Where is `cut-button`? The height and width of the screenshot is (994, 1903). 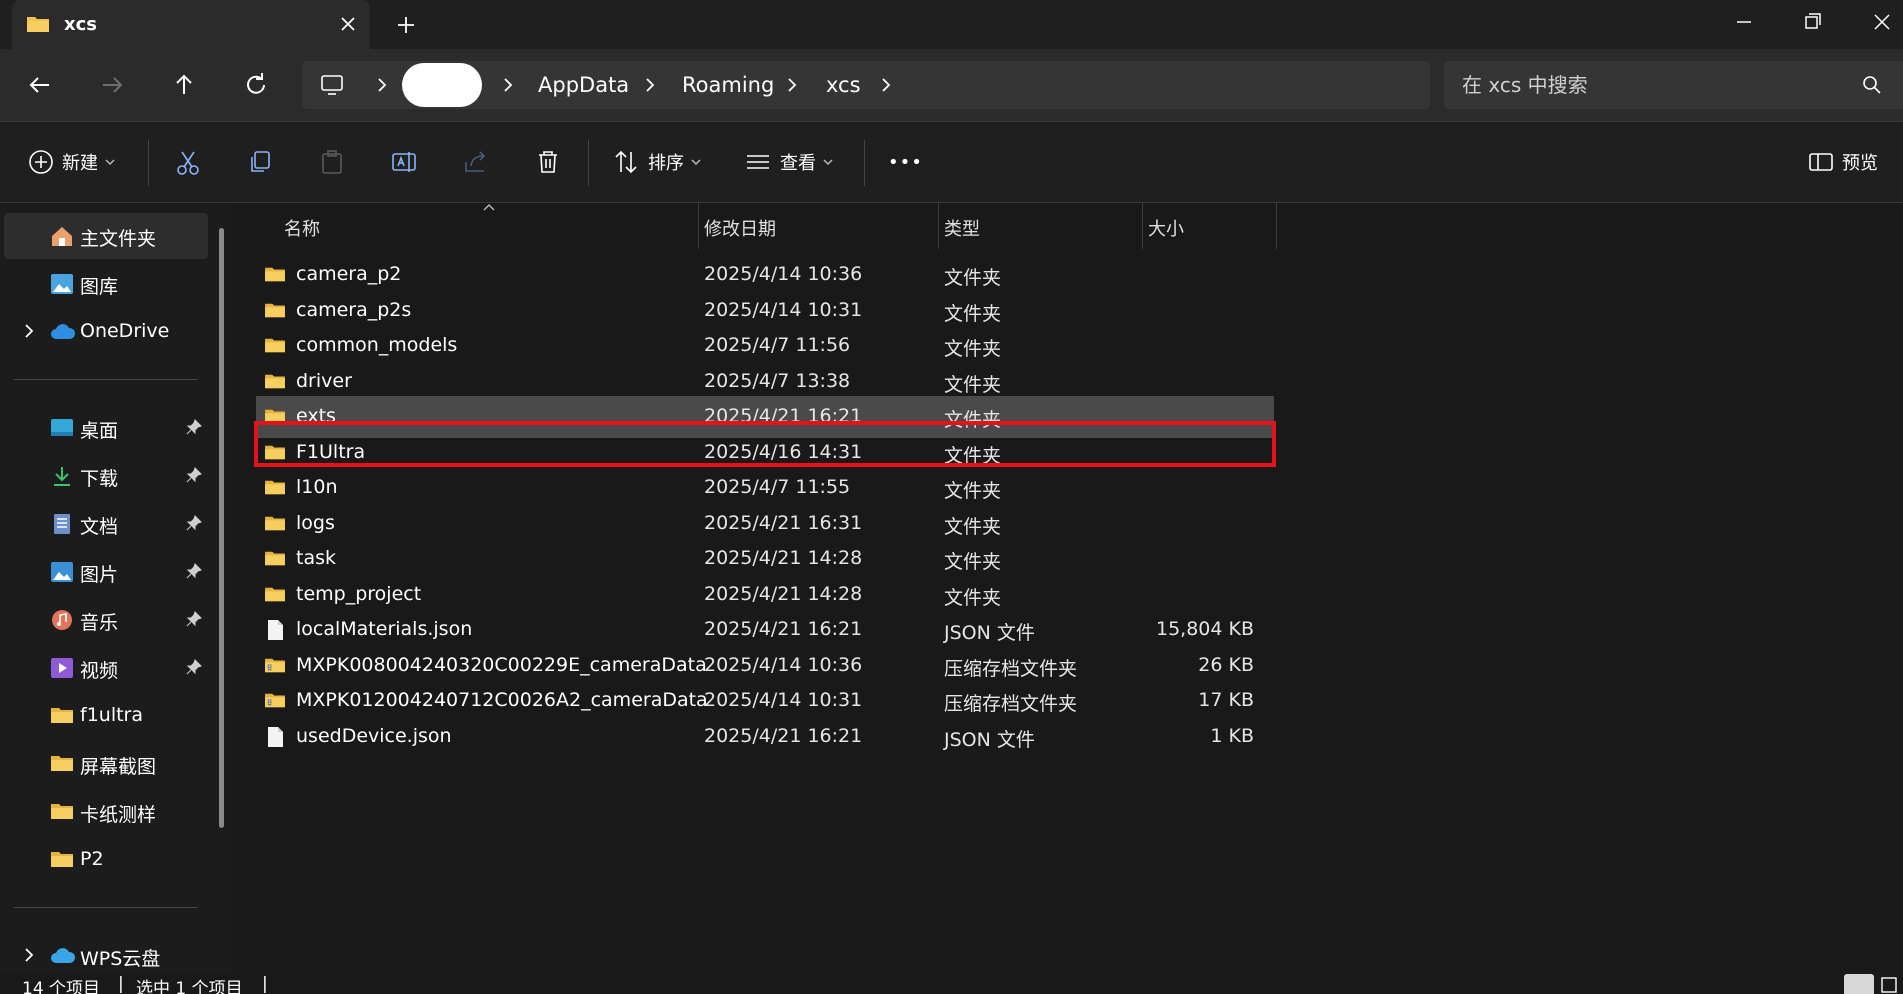
cut-button is located at coordinates (188, 162).